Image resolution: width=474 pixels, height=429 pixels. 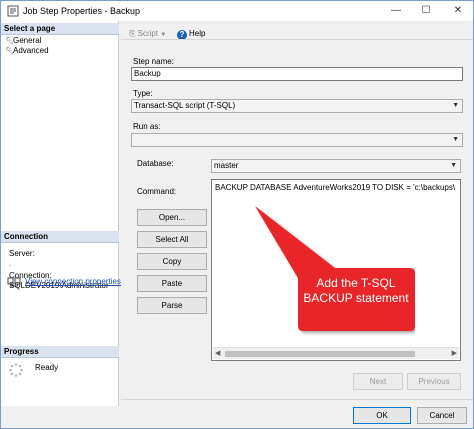 I want to click on paste-button: Paste, so click(x=172, y=283).